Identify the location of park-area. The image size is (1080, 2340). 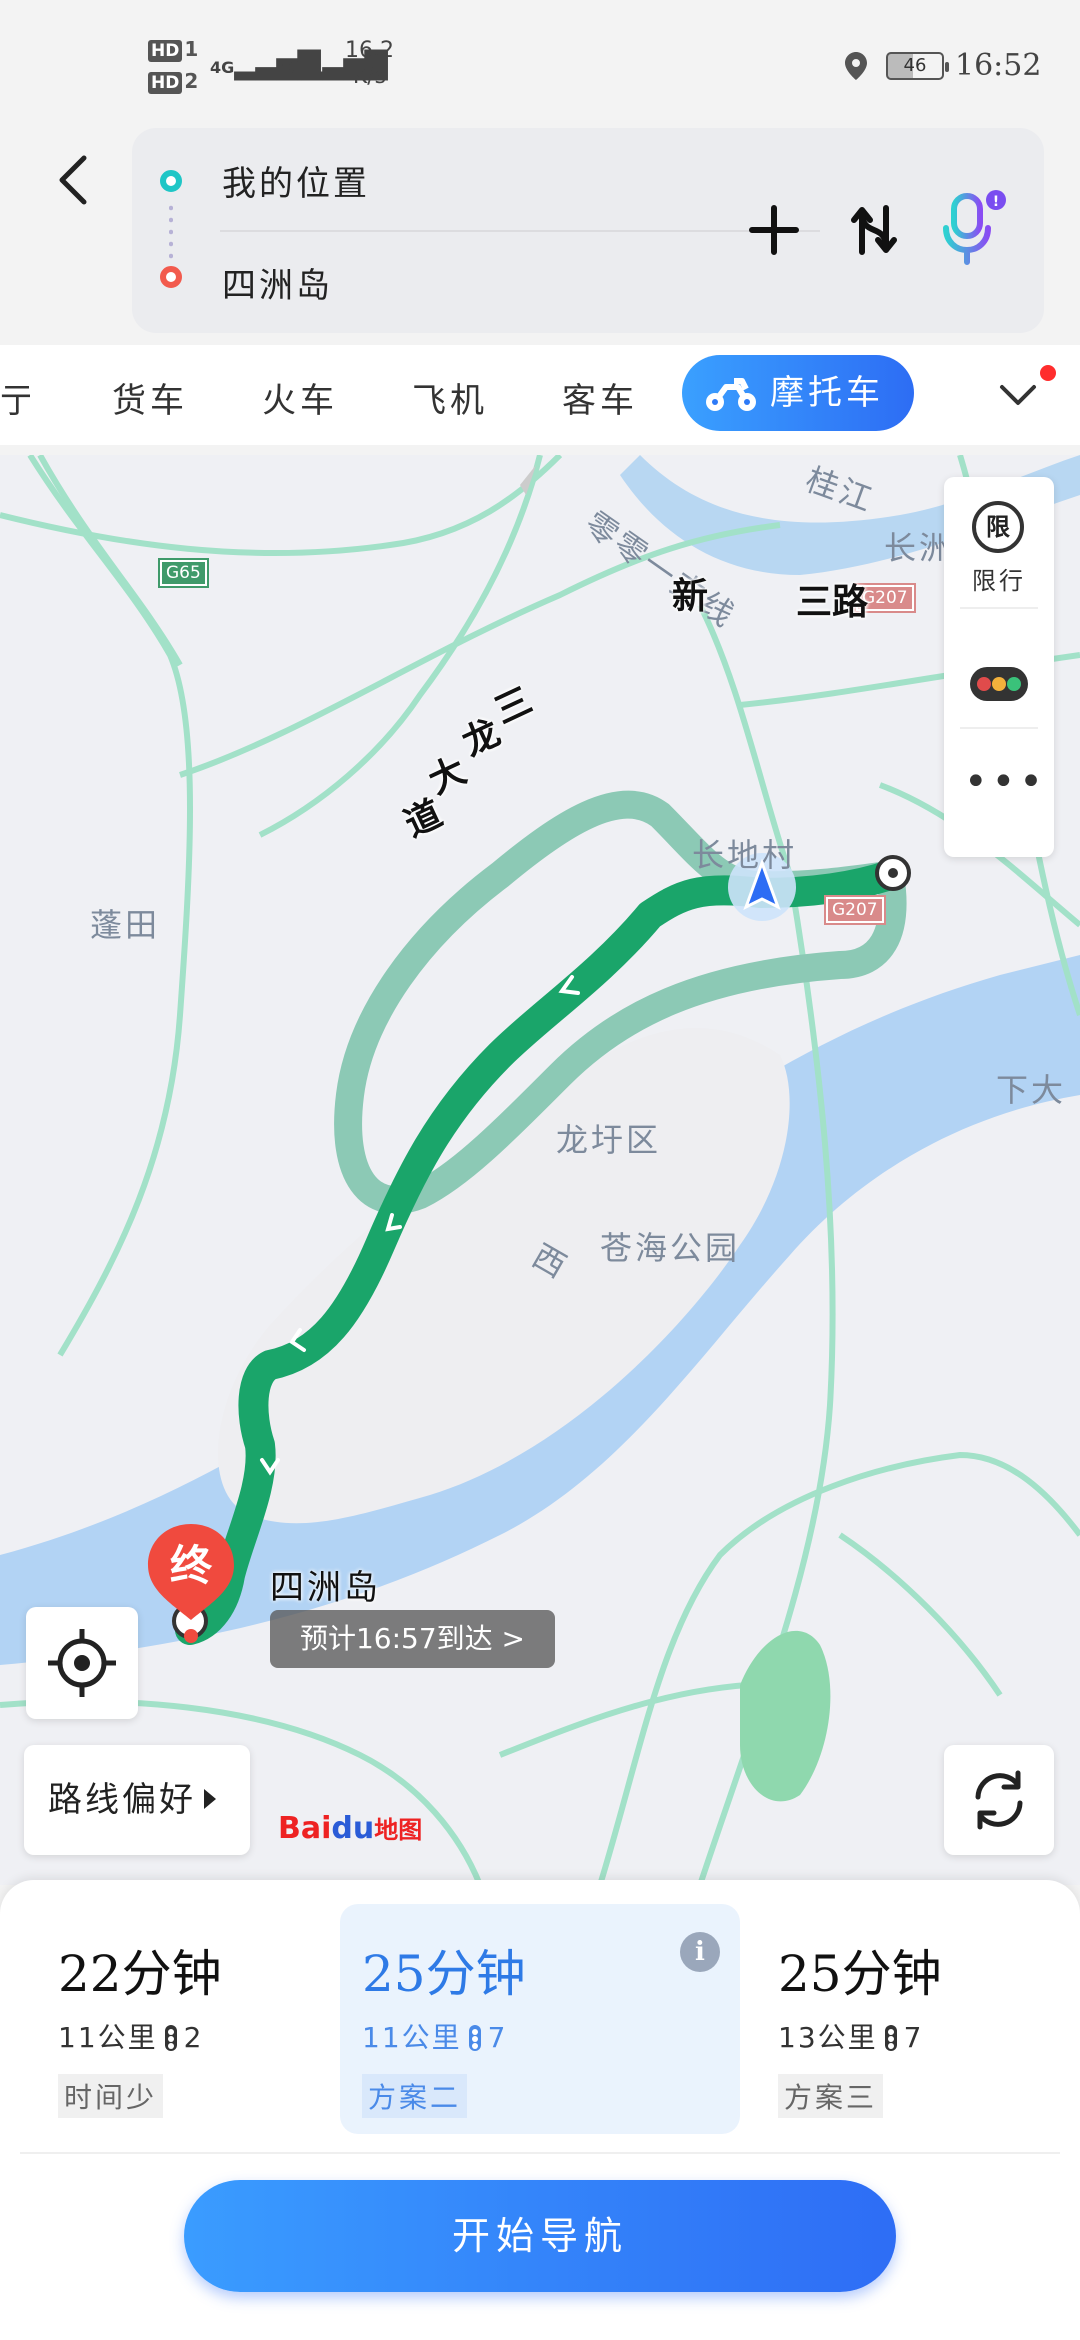
(785, 1716).